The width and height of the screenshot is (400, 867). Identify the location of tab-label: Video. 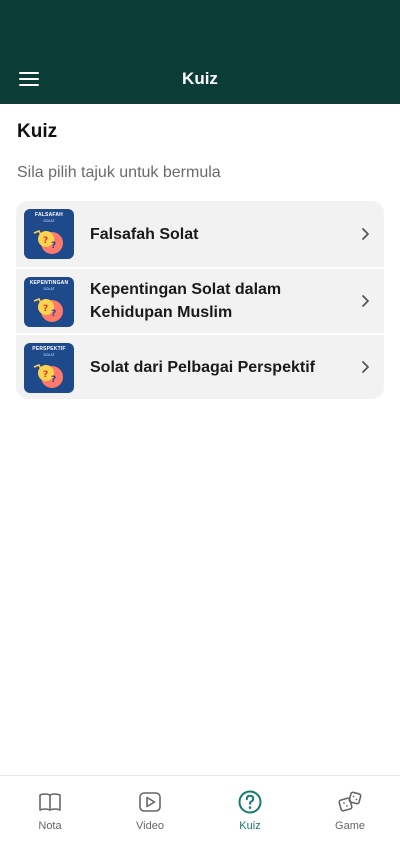
(150, 826).